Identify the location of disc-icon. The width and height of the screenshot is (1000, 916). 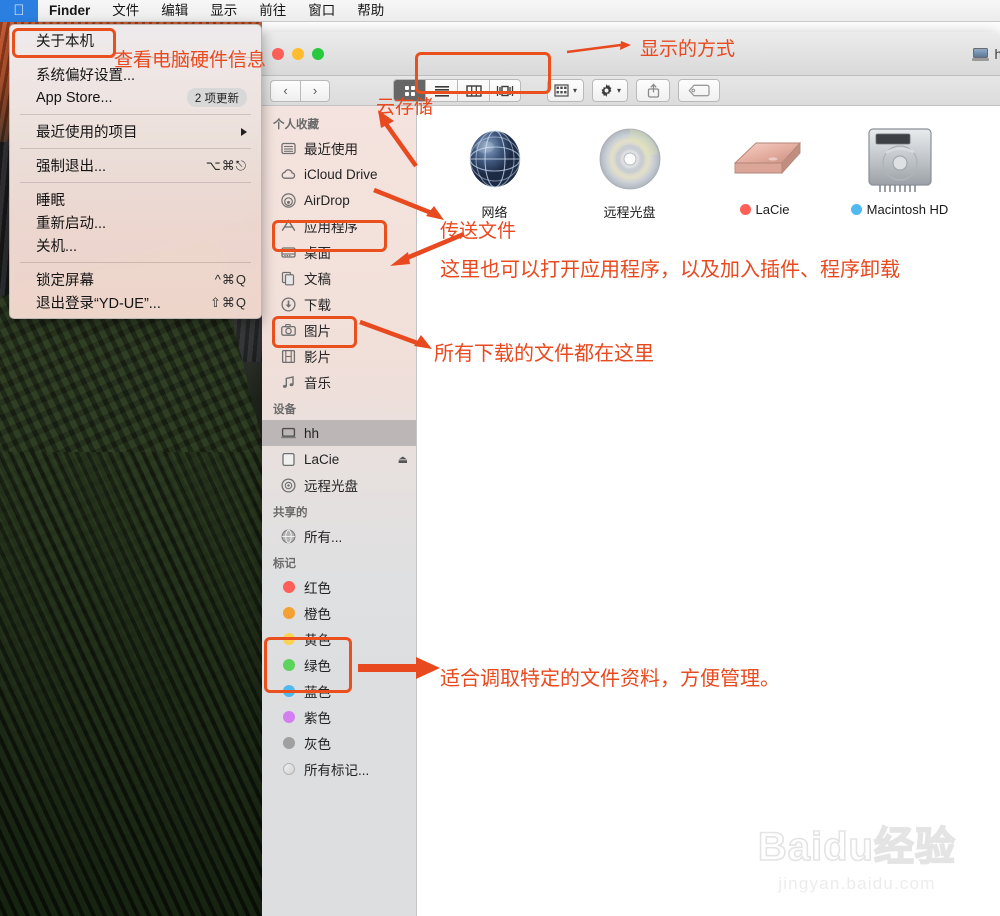
(288, 485).